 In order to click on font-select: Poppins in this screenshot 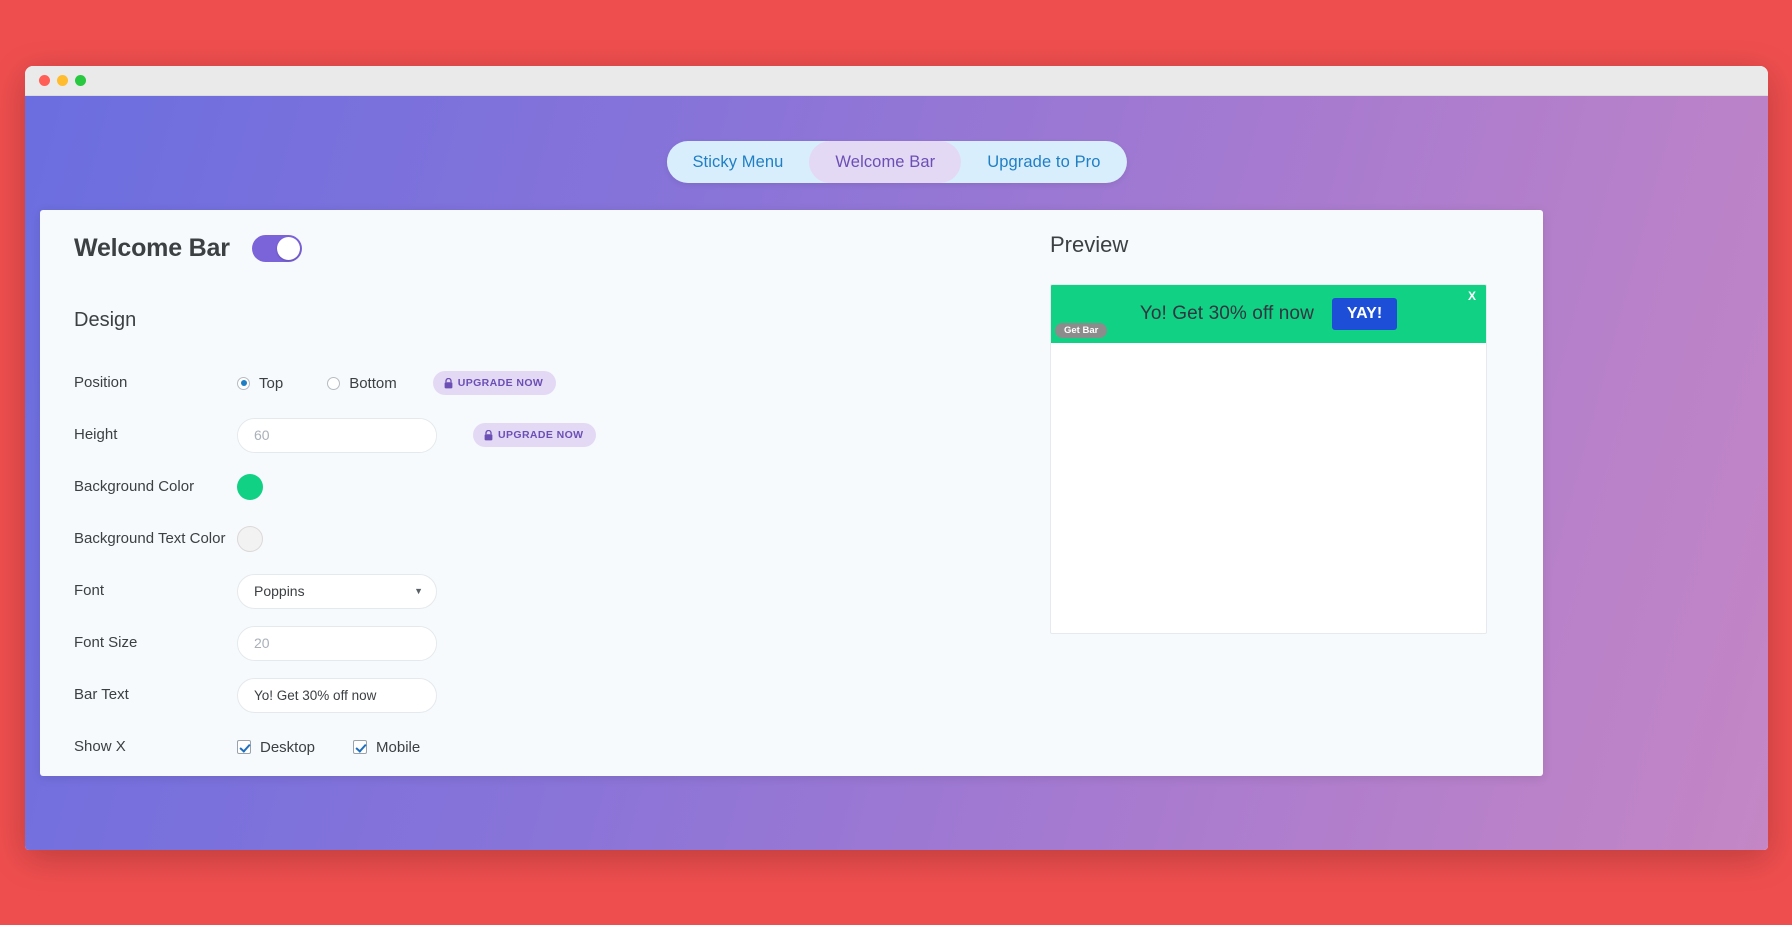, I will do `click(337, 591)`.